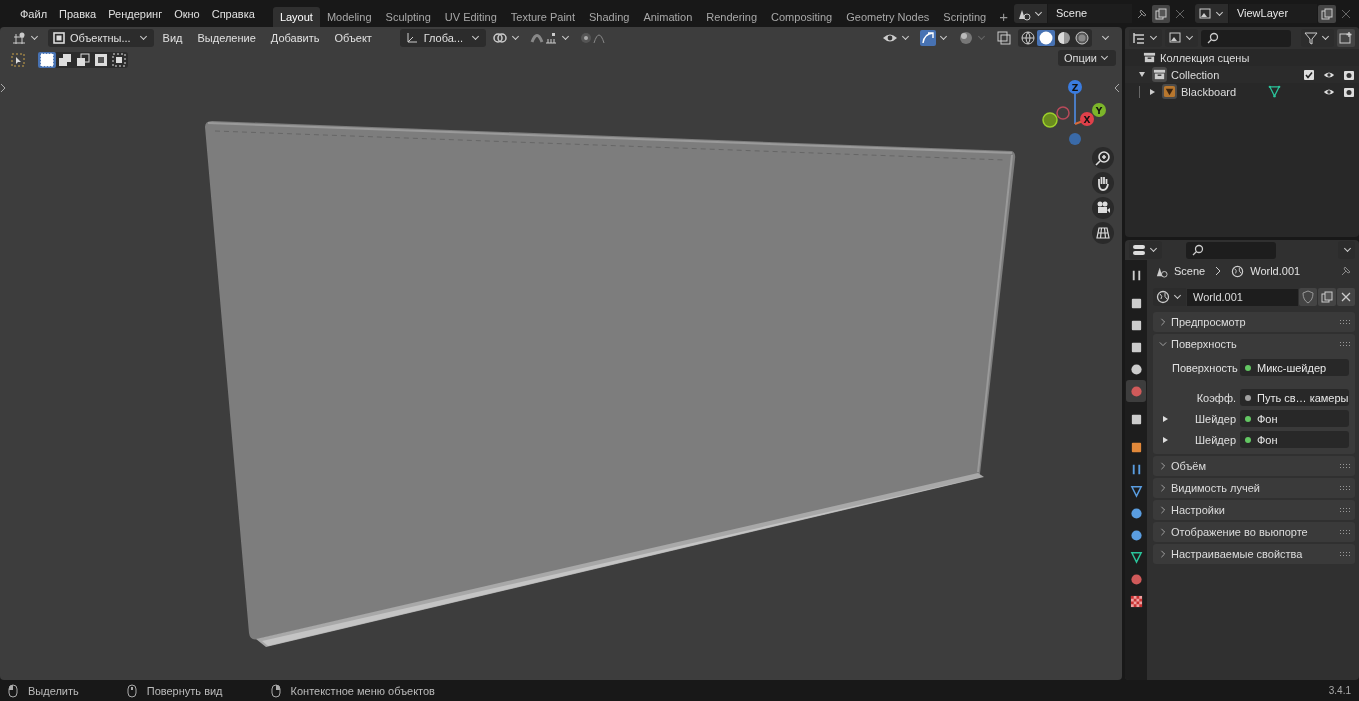 Image resolution: width=1359 pixels, height=701 pixels. What do you see at coordinates (1346, 250) in the screenshot?
I see `options-dropdown` at bounding box center [1346, 250].